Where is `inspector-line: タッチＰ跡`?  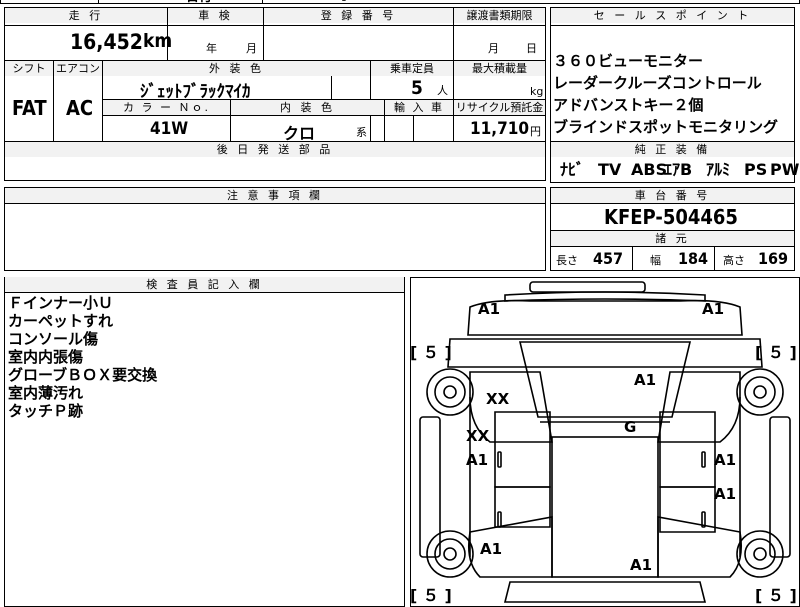 inspector-line: タッチＰ跡 is located at coordinates (46, 411).